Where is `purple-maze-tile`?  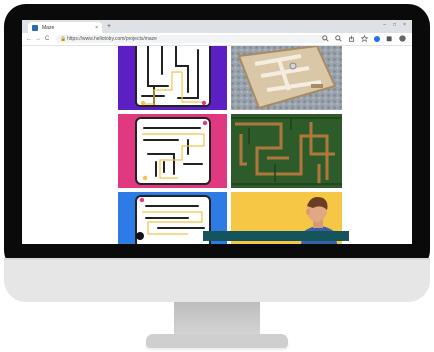 purple-maze-tile is located at coordinates (172, 78).